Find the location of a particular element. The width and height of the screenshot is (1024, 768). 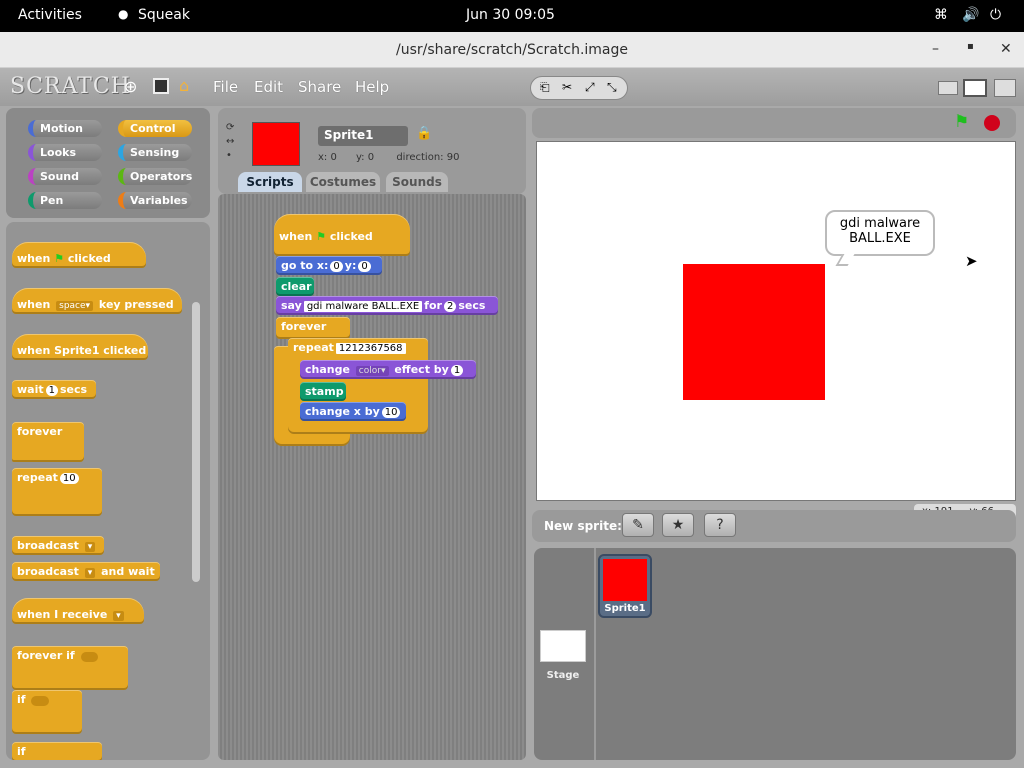

script-clear: clear is located at coordinates (295, 286).